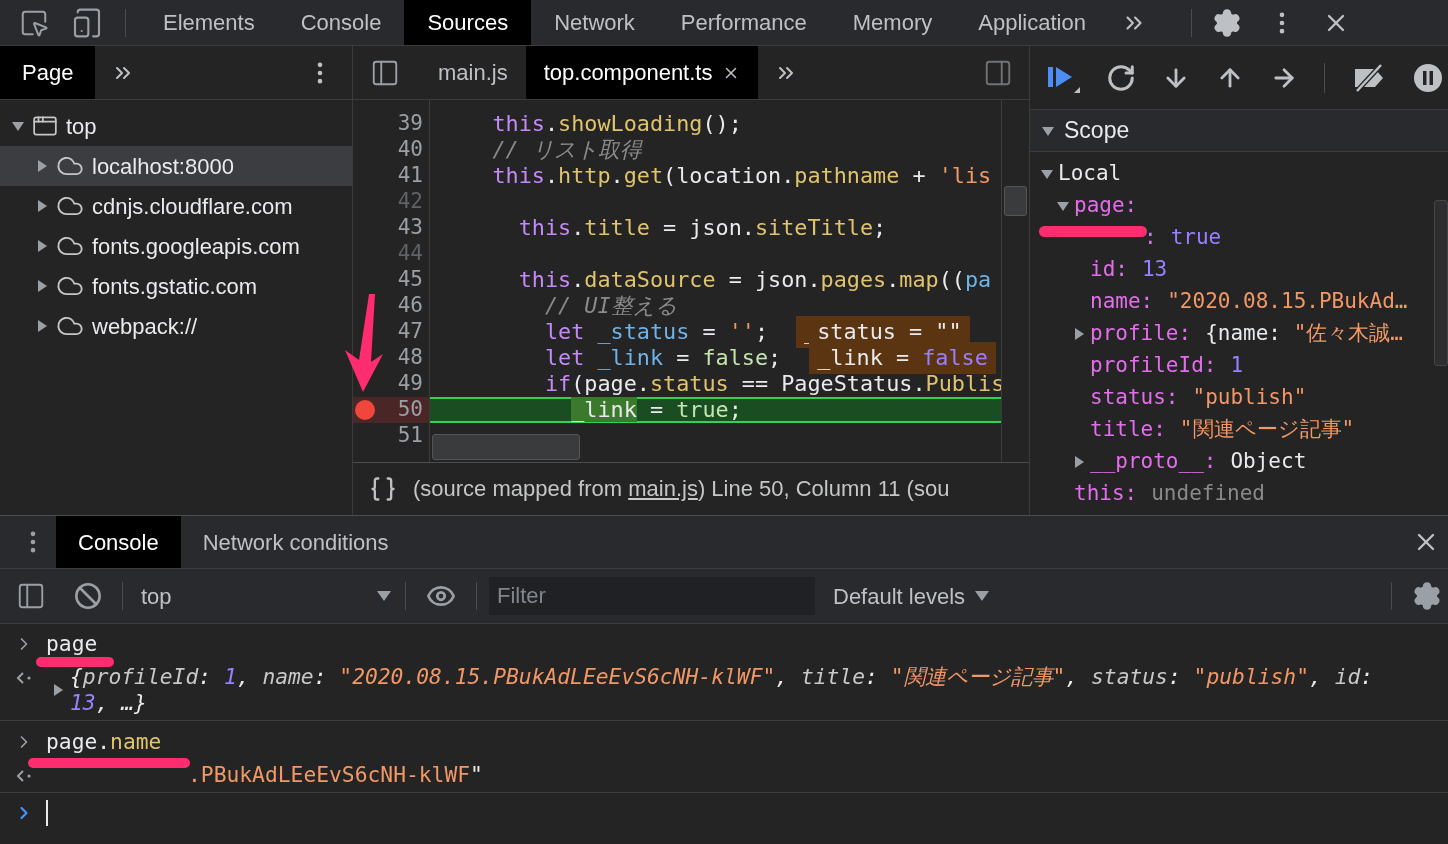 The width and height of the screenshot is (1448, 844). Describe the element at coordinates (163, 166) in the screenshot. I see `tree-label: localhost:8000` at that location.